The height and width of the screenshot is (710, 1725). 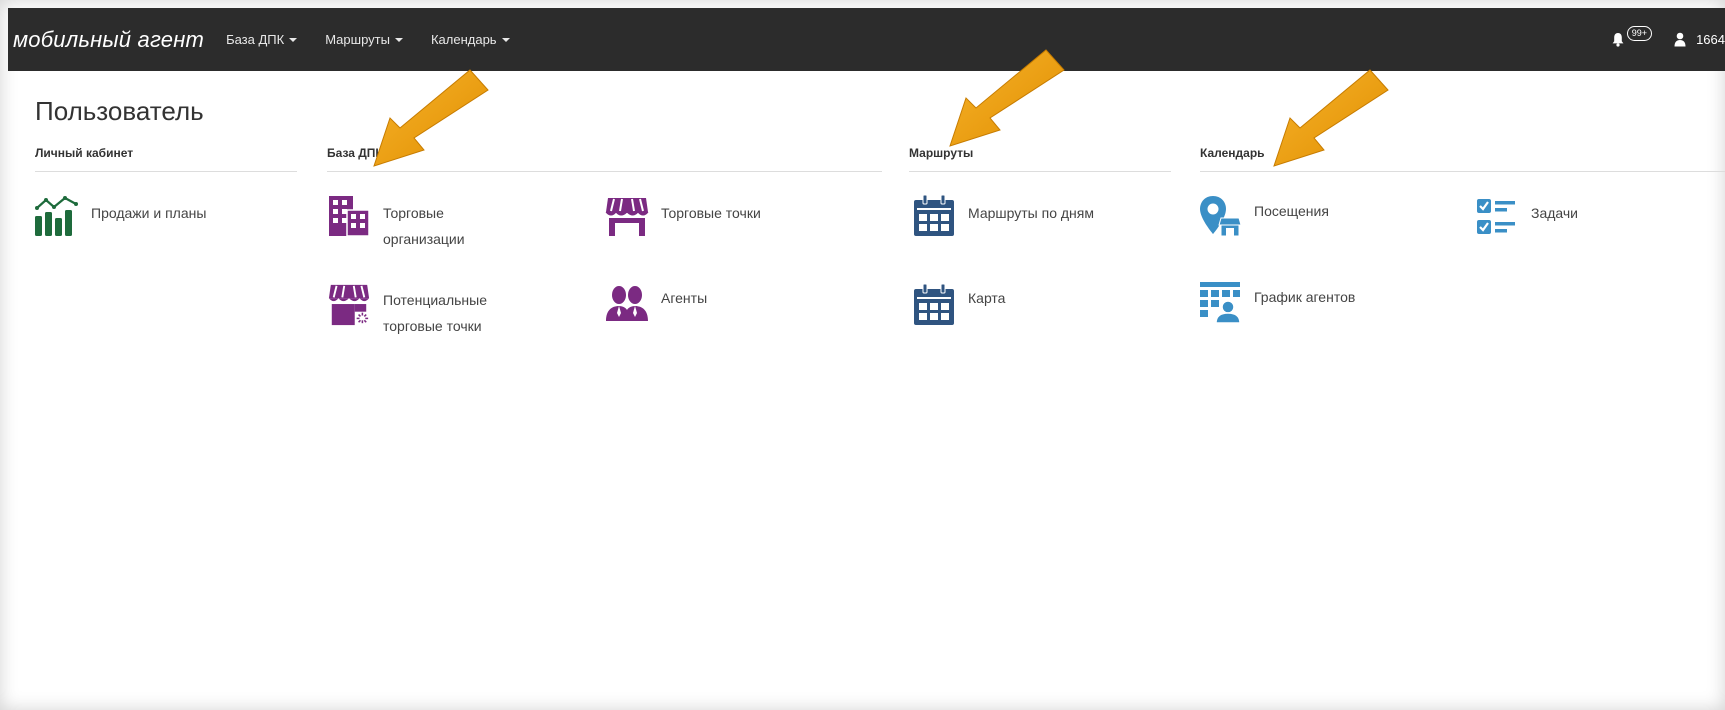 What do you see at coordinates (1291, 211) in the screenshot?
I see `tile-label: Посещения` at bounding box center [1291, 211].